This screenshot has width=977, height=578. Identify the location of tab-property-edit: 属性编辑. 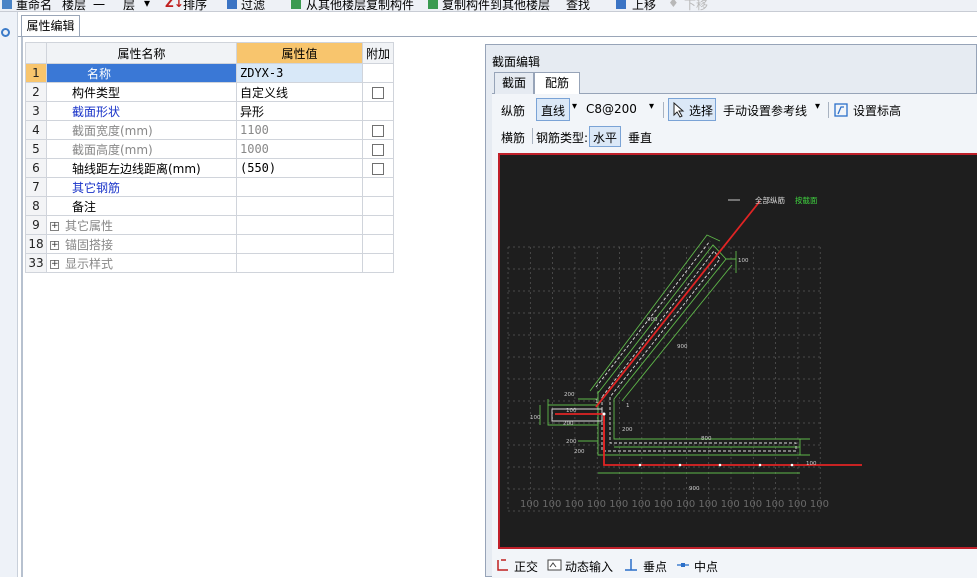
(50, 26).